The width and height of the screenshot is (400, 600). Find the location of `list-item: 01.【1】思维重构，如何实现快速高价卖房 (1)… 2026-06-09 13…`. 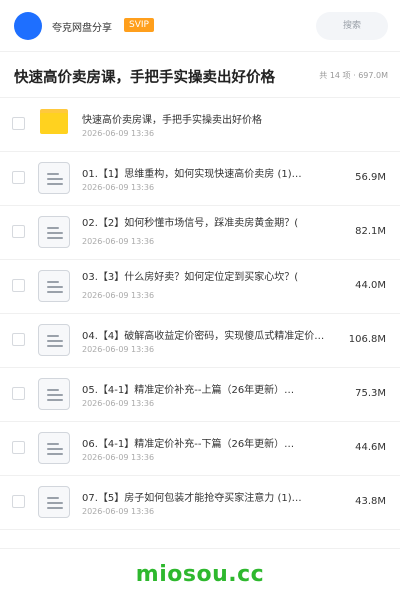

list-item: 01.【1】思维重构，如何实现快速高价卖房 (1)… 2026-06-09 13… is located at coordinates (200, 179).